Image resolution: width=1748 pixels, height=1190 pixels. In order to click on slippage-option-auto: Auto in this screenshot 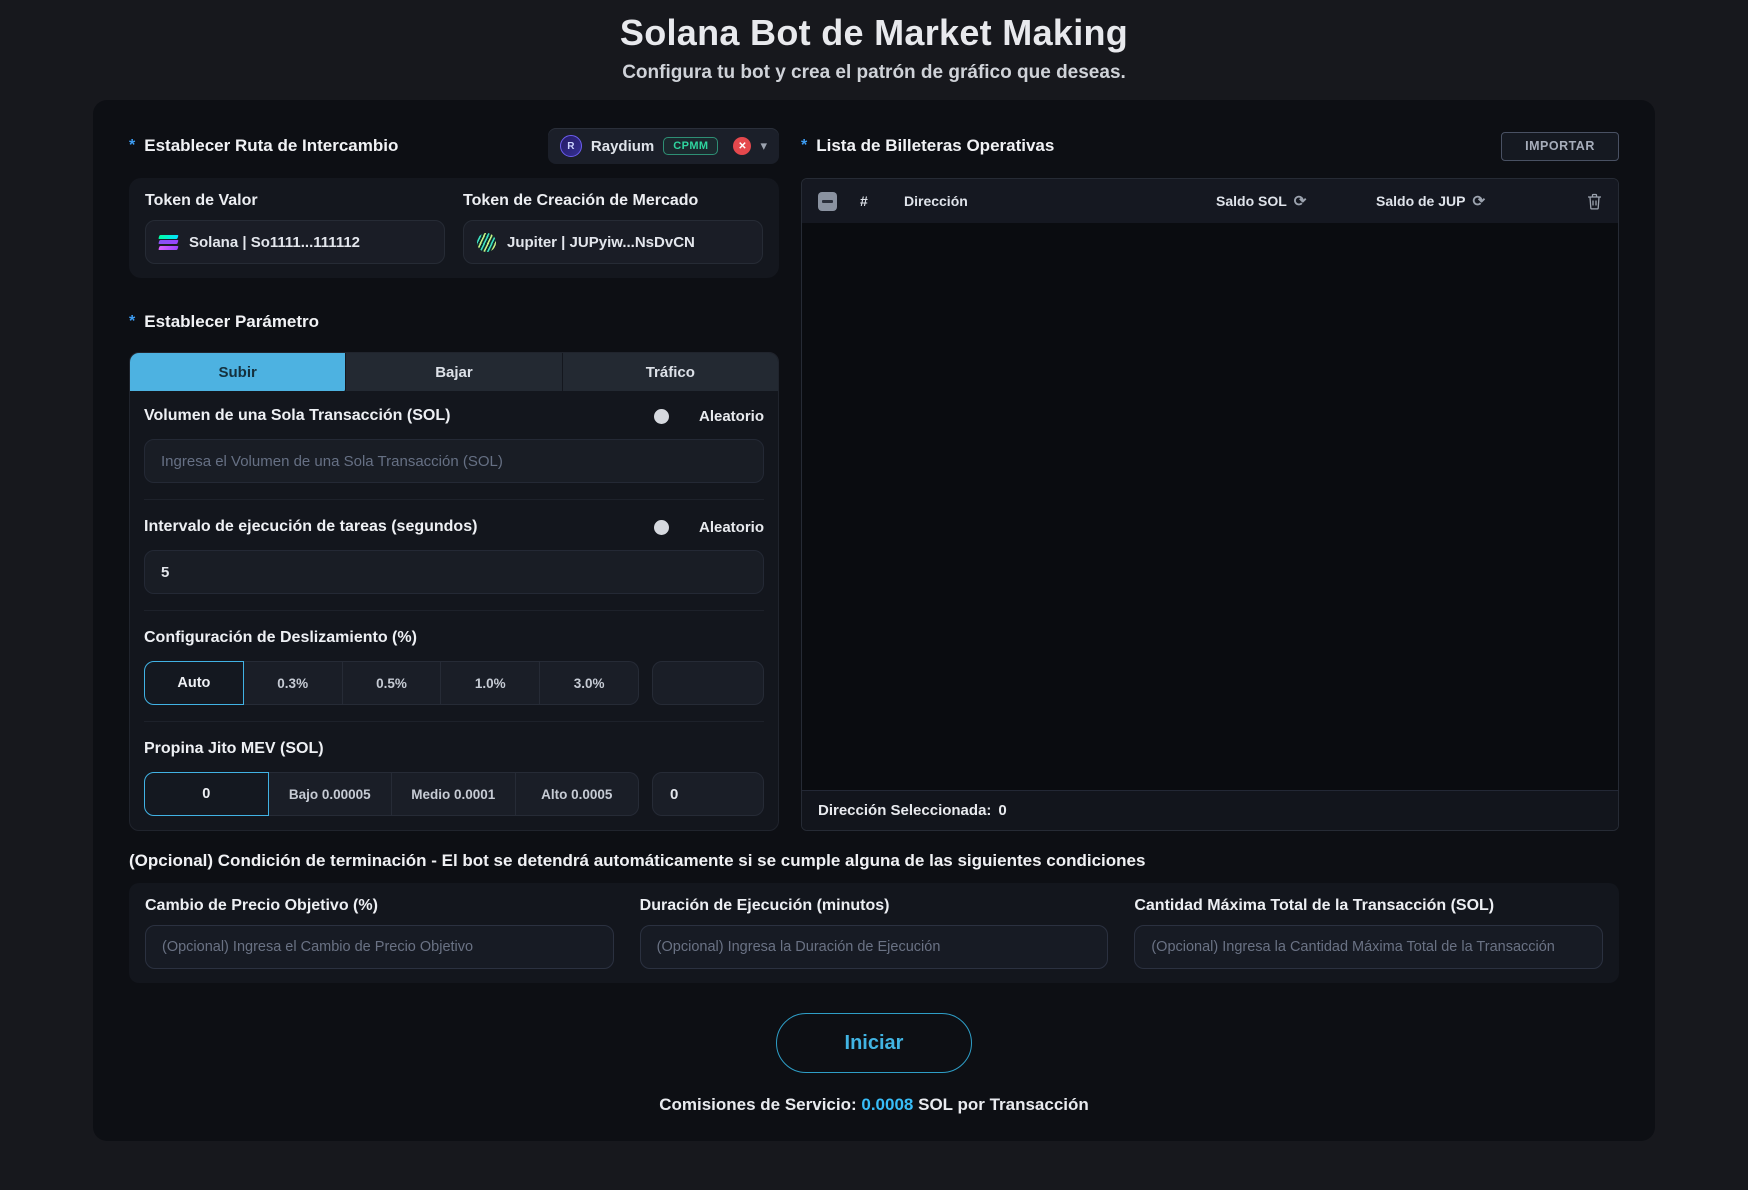, I will do `click(194, 683)`.